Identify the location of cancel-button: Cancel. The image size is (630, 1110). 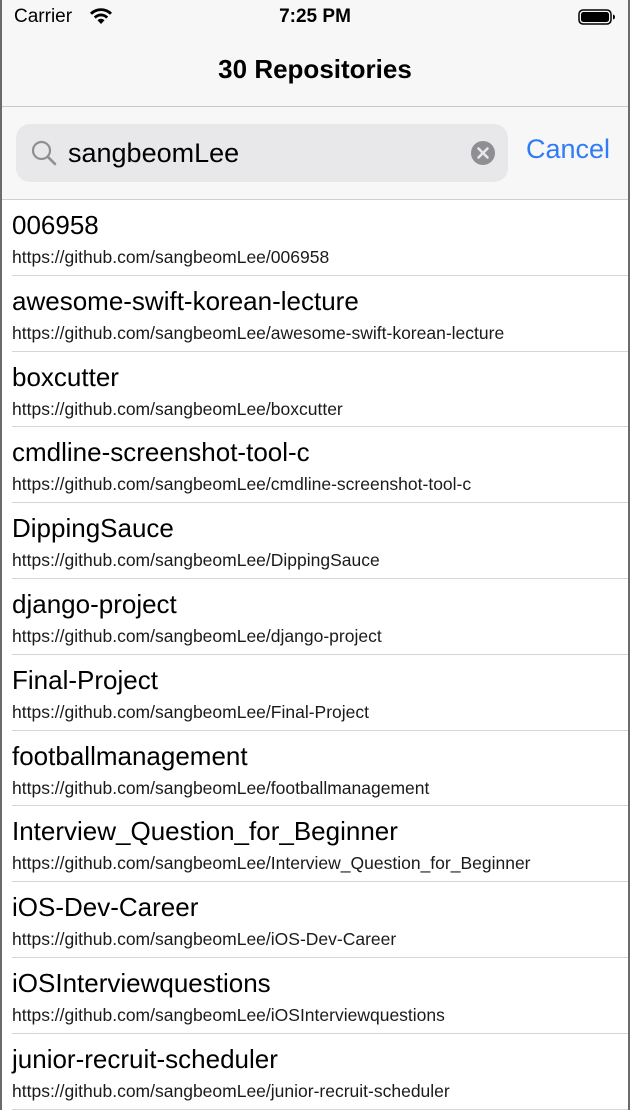
(568, 149).